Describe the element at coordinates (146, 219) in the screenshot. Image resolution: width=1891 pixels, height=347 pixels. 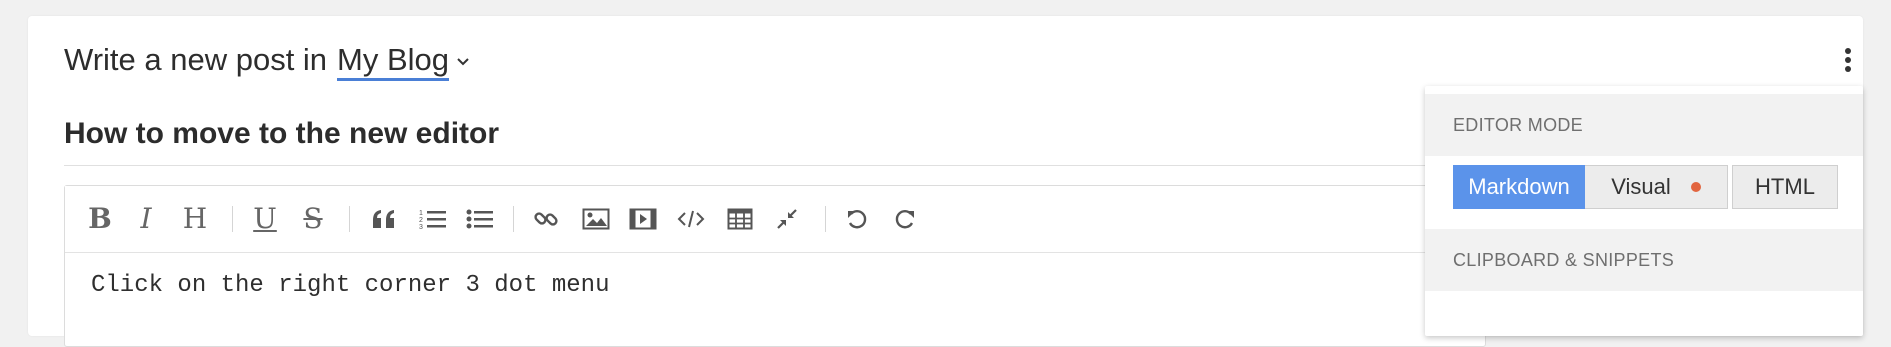
I see `italic-button: I` at that location.